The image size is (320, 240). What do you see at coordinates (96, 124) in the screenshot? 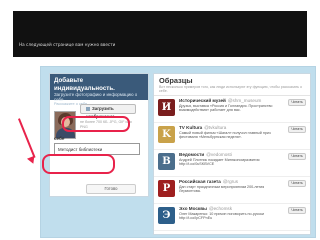
I see `upload-highlight-annotation` at bounding box center [96, 124].